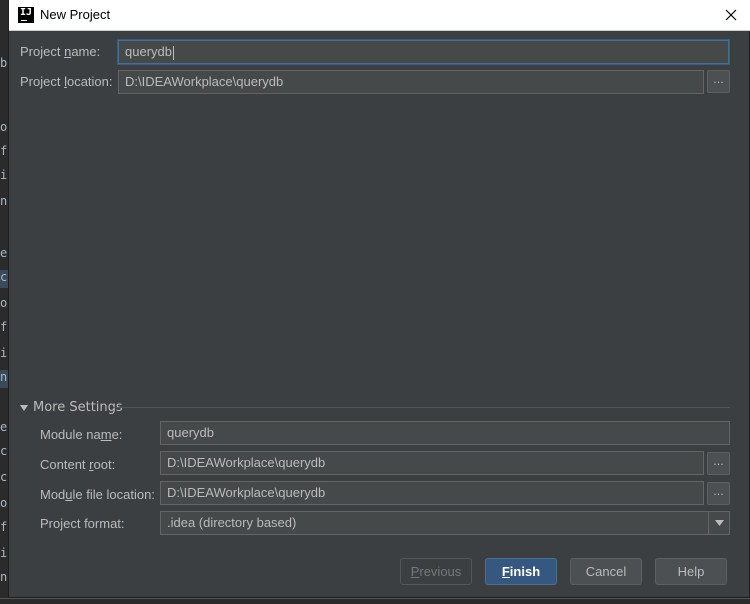 This screenshot has height=604, width=750. Describe the element at coordinates (375, 601) in the screenshot. I see `background-status-strip` at that location.